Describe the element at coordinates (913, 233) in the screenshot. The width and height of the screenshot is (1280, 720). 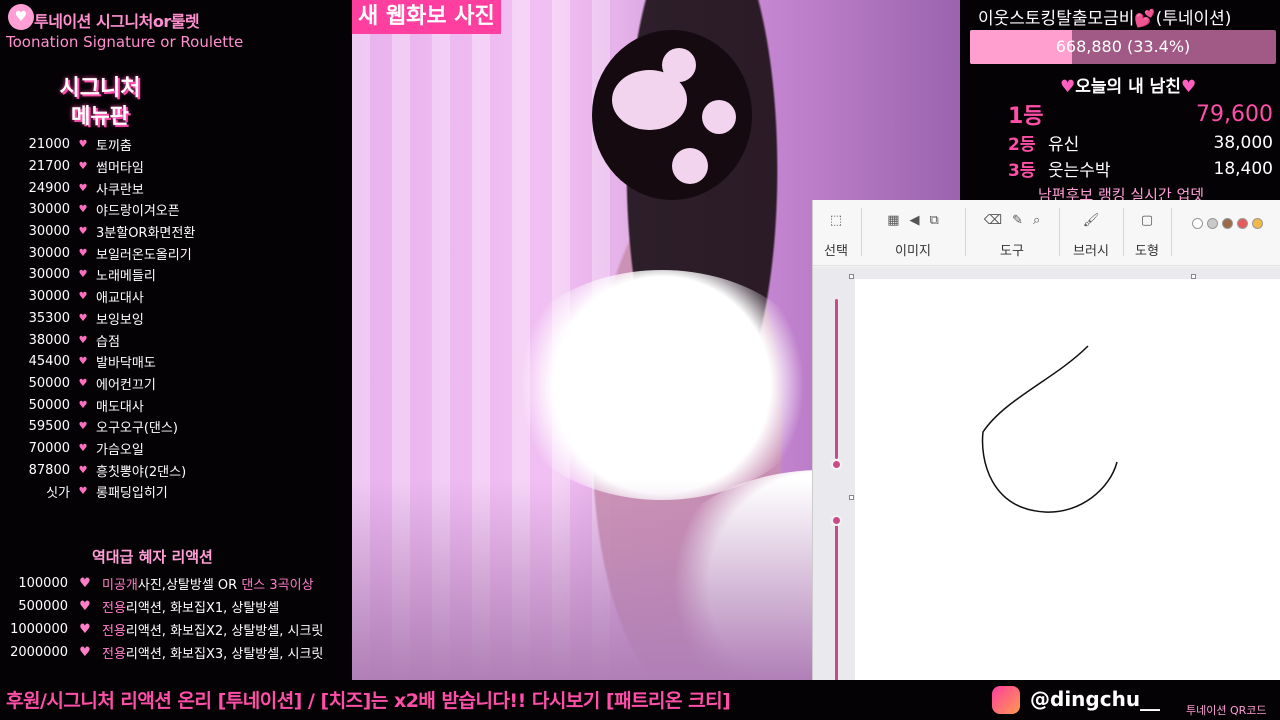
I see `toolgroup-image: ▦ ◀ ⧉ 이미지` at that location.